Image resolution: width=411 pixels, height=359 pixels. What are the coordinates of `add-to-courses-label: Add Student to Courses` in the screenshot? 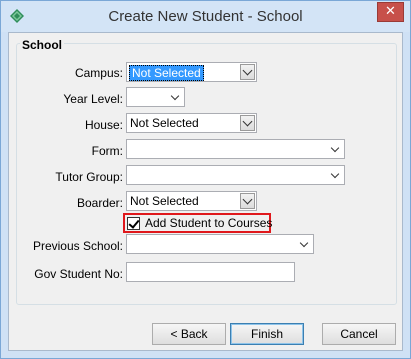 It's located at (208, 223).